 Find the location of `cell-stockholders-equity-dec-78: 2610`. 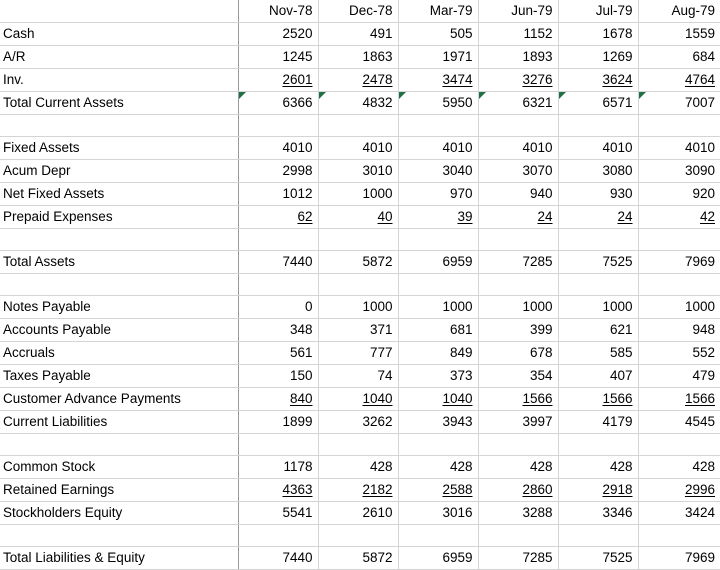

cell-stockholders-equity-dec-78: 2610 is located at coordinates (358, 513).